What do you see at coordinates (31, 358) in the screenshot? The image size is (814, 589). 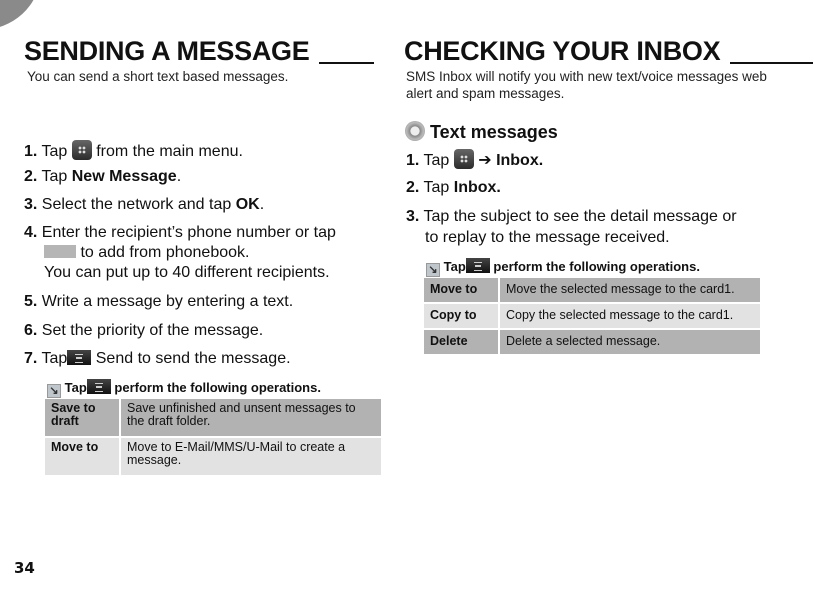 I see `step-number: 7.` at bounding box center [31, 358].